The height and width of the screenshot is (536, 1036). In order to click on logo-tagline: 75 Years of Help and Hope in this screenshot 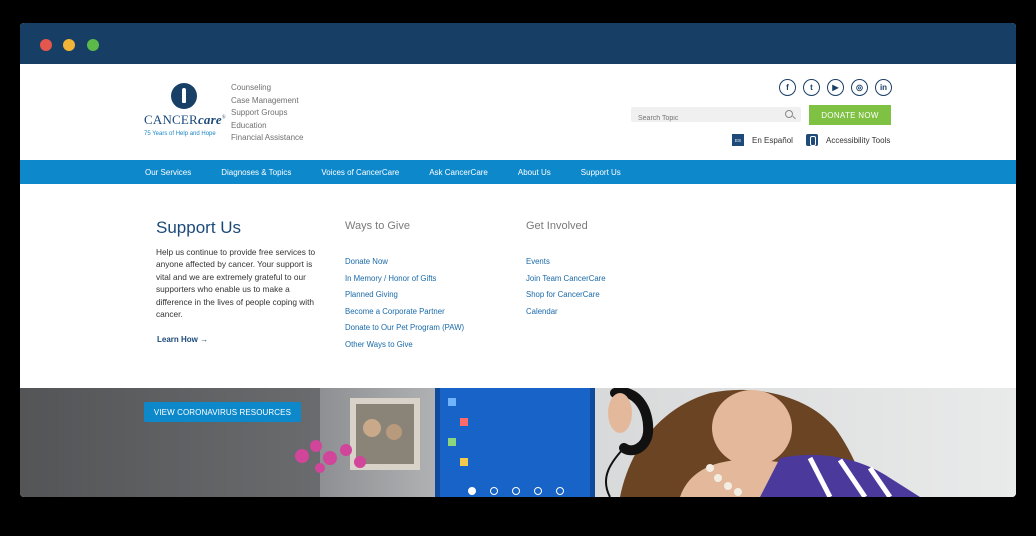, I will do `click(180, 134)`.